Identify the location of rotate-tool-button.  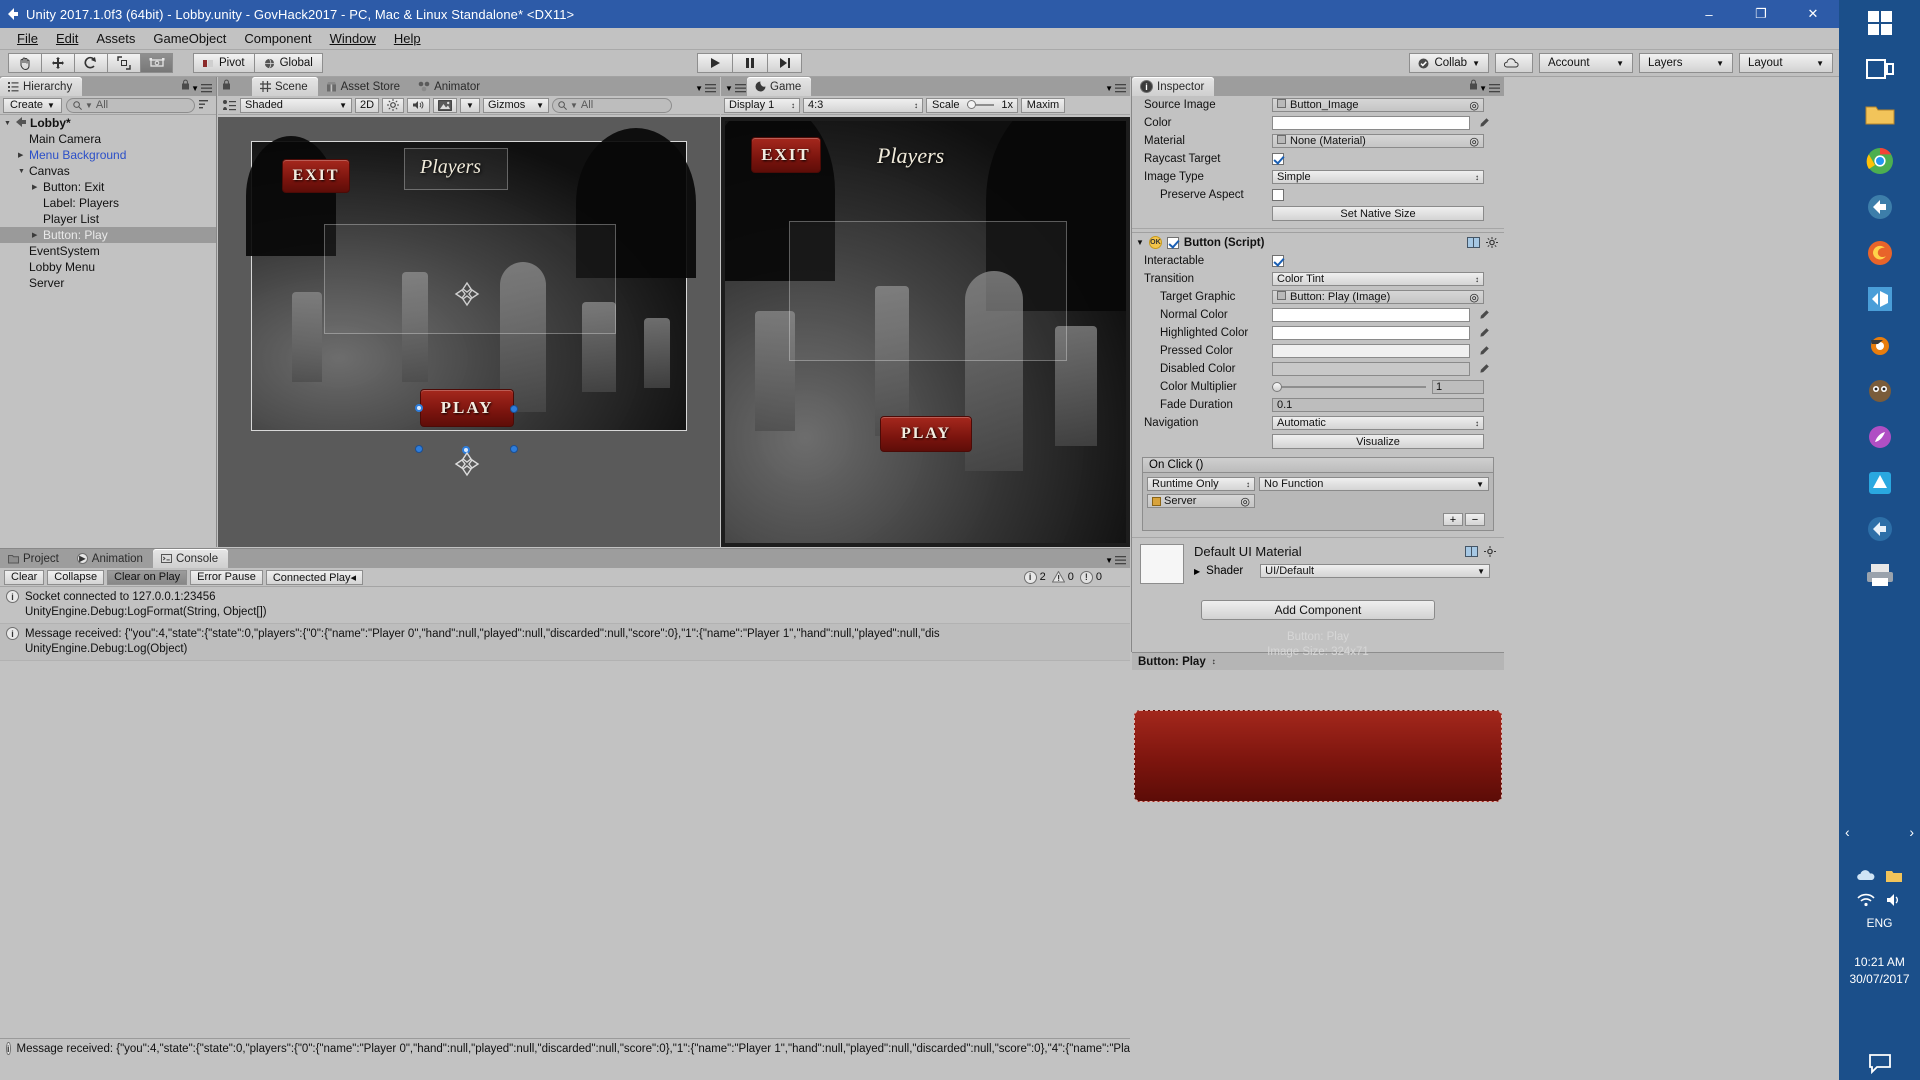
(90, 63).